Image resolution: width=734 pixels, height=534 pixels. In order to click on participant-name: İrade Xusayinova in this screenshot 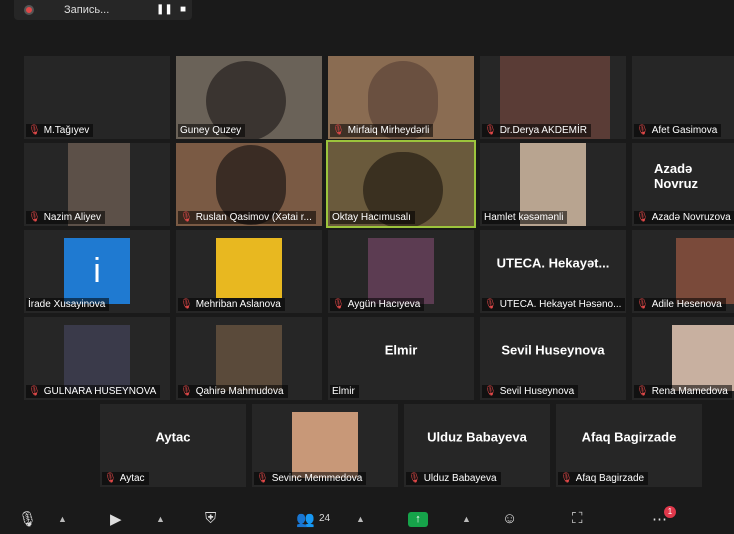, I will do `click(67, 304)`.